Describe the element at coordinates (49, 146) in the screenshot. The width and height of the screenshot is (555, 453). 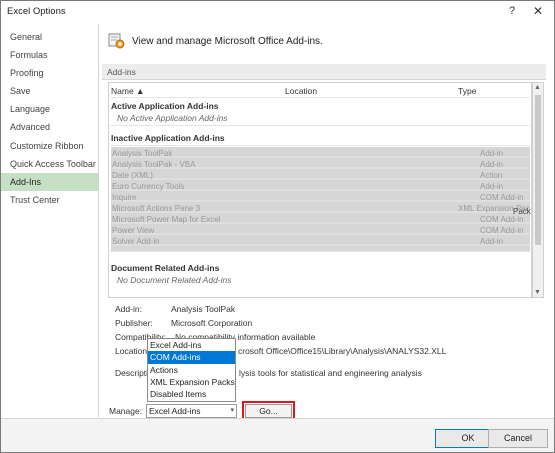
I see `sidebar-item-customize-ribbon: Customize Ribbon` at that location.